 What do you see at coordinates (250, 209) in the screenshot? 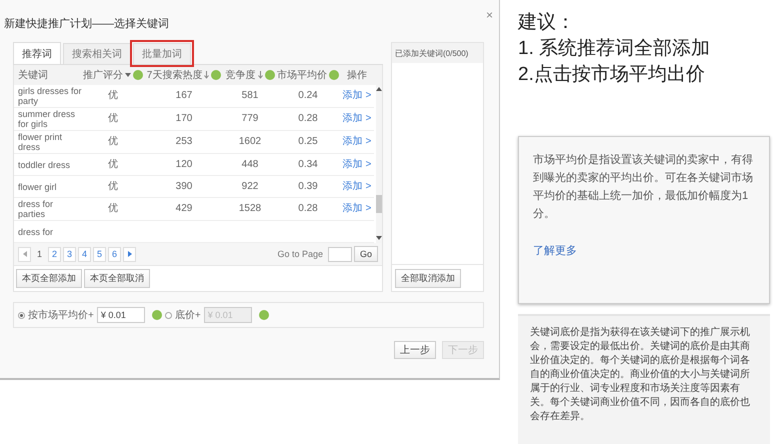
I see `table-cell: 1528` at bounding box center [250, 209].